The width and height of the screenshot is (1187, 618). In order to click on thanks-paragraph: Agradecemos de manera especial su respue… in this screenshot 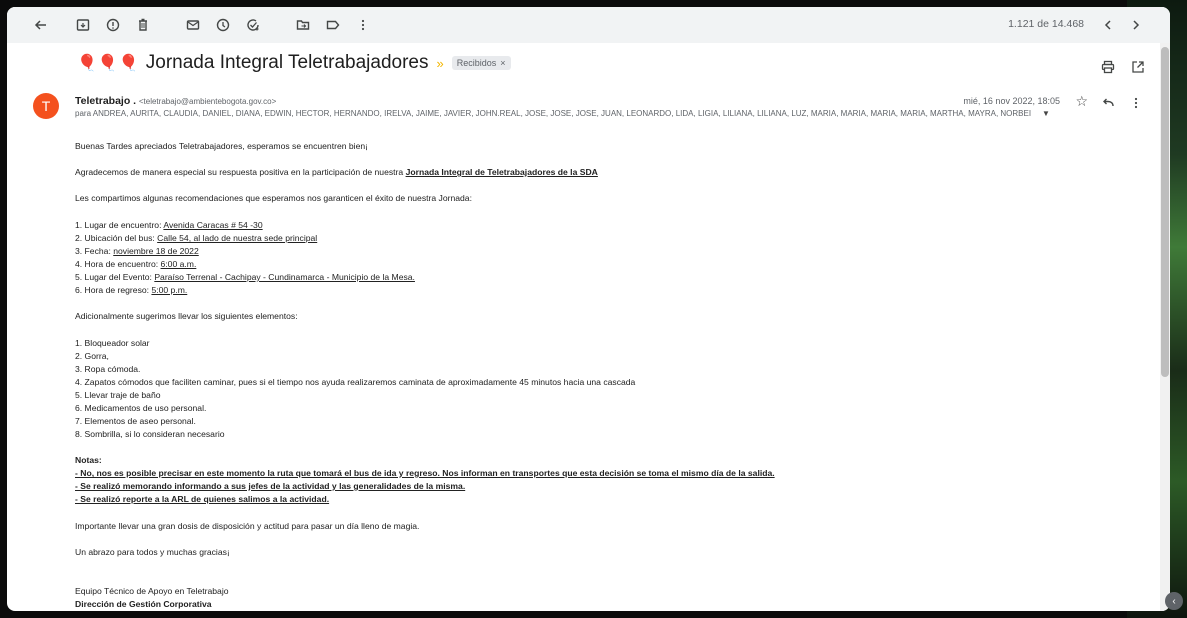, I will do `click(336, 172)`.